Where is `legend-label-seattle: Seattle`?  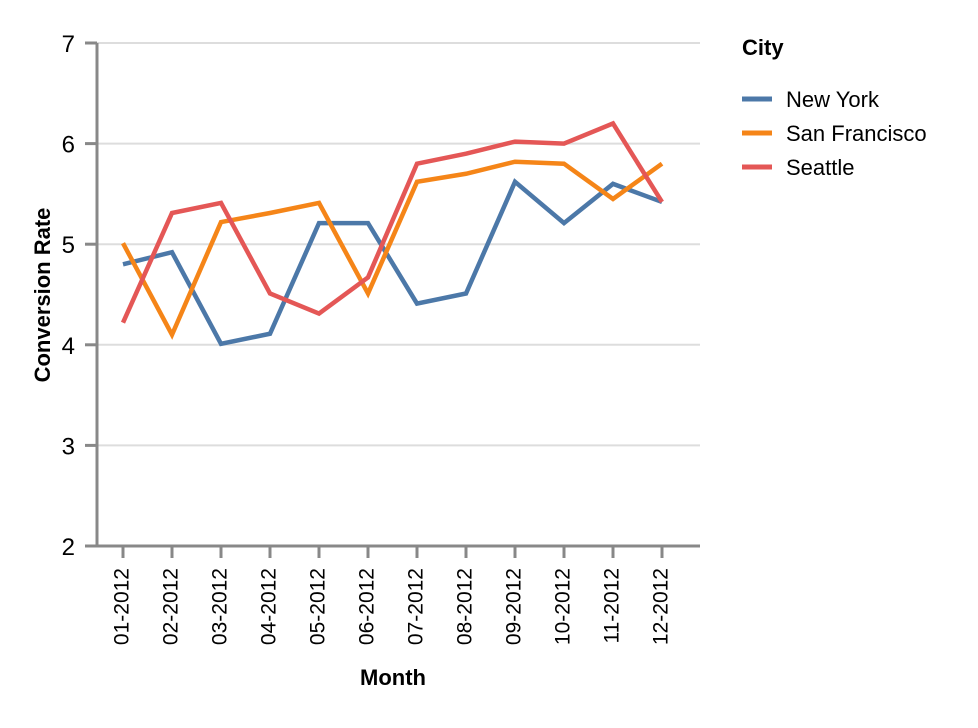
legend-label-seattle: Seattle is located at coordinates (820, 167).